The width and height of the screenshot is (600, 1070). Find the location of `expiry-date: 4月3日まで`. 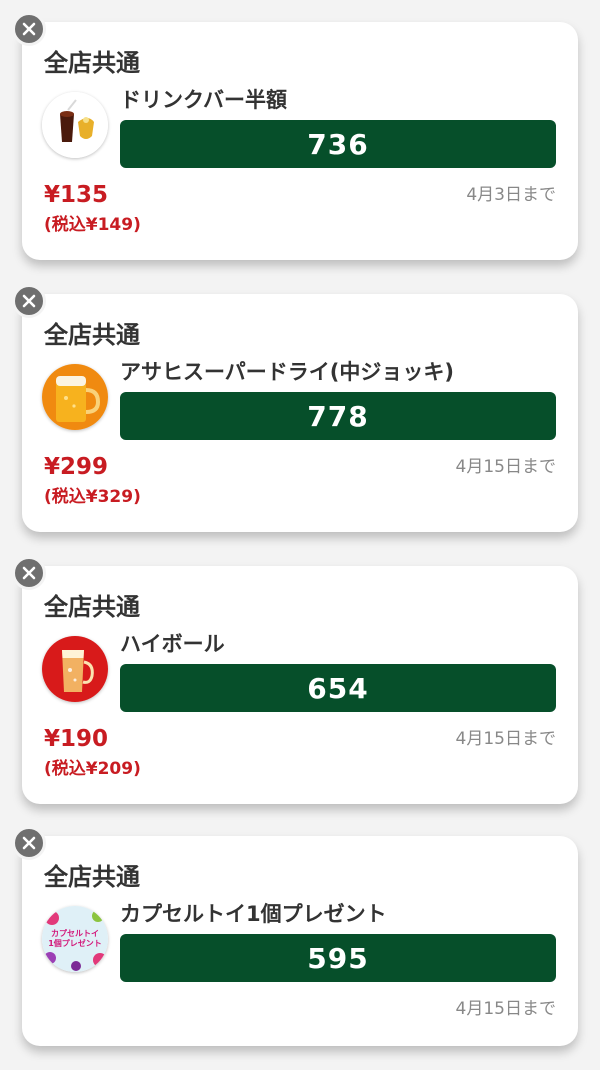

expiry-date: 4月3日まで is located at coordinates (511, 195).